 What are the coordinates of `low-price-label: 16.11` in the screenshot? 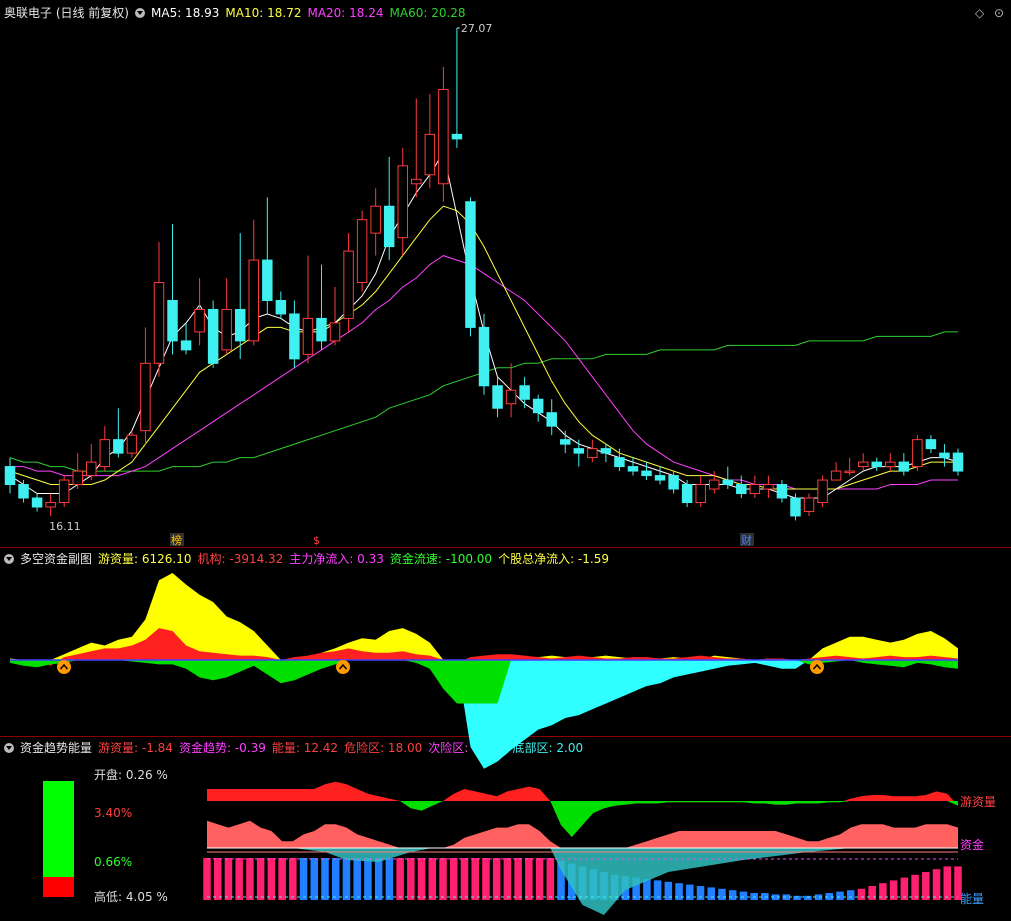 It's located at (64, 526).